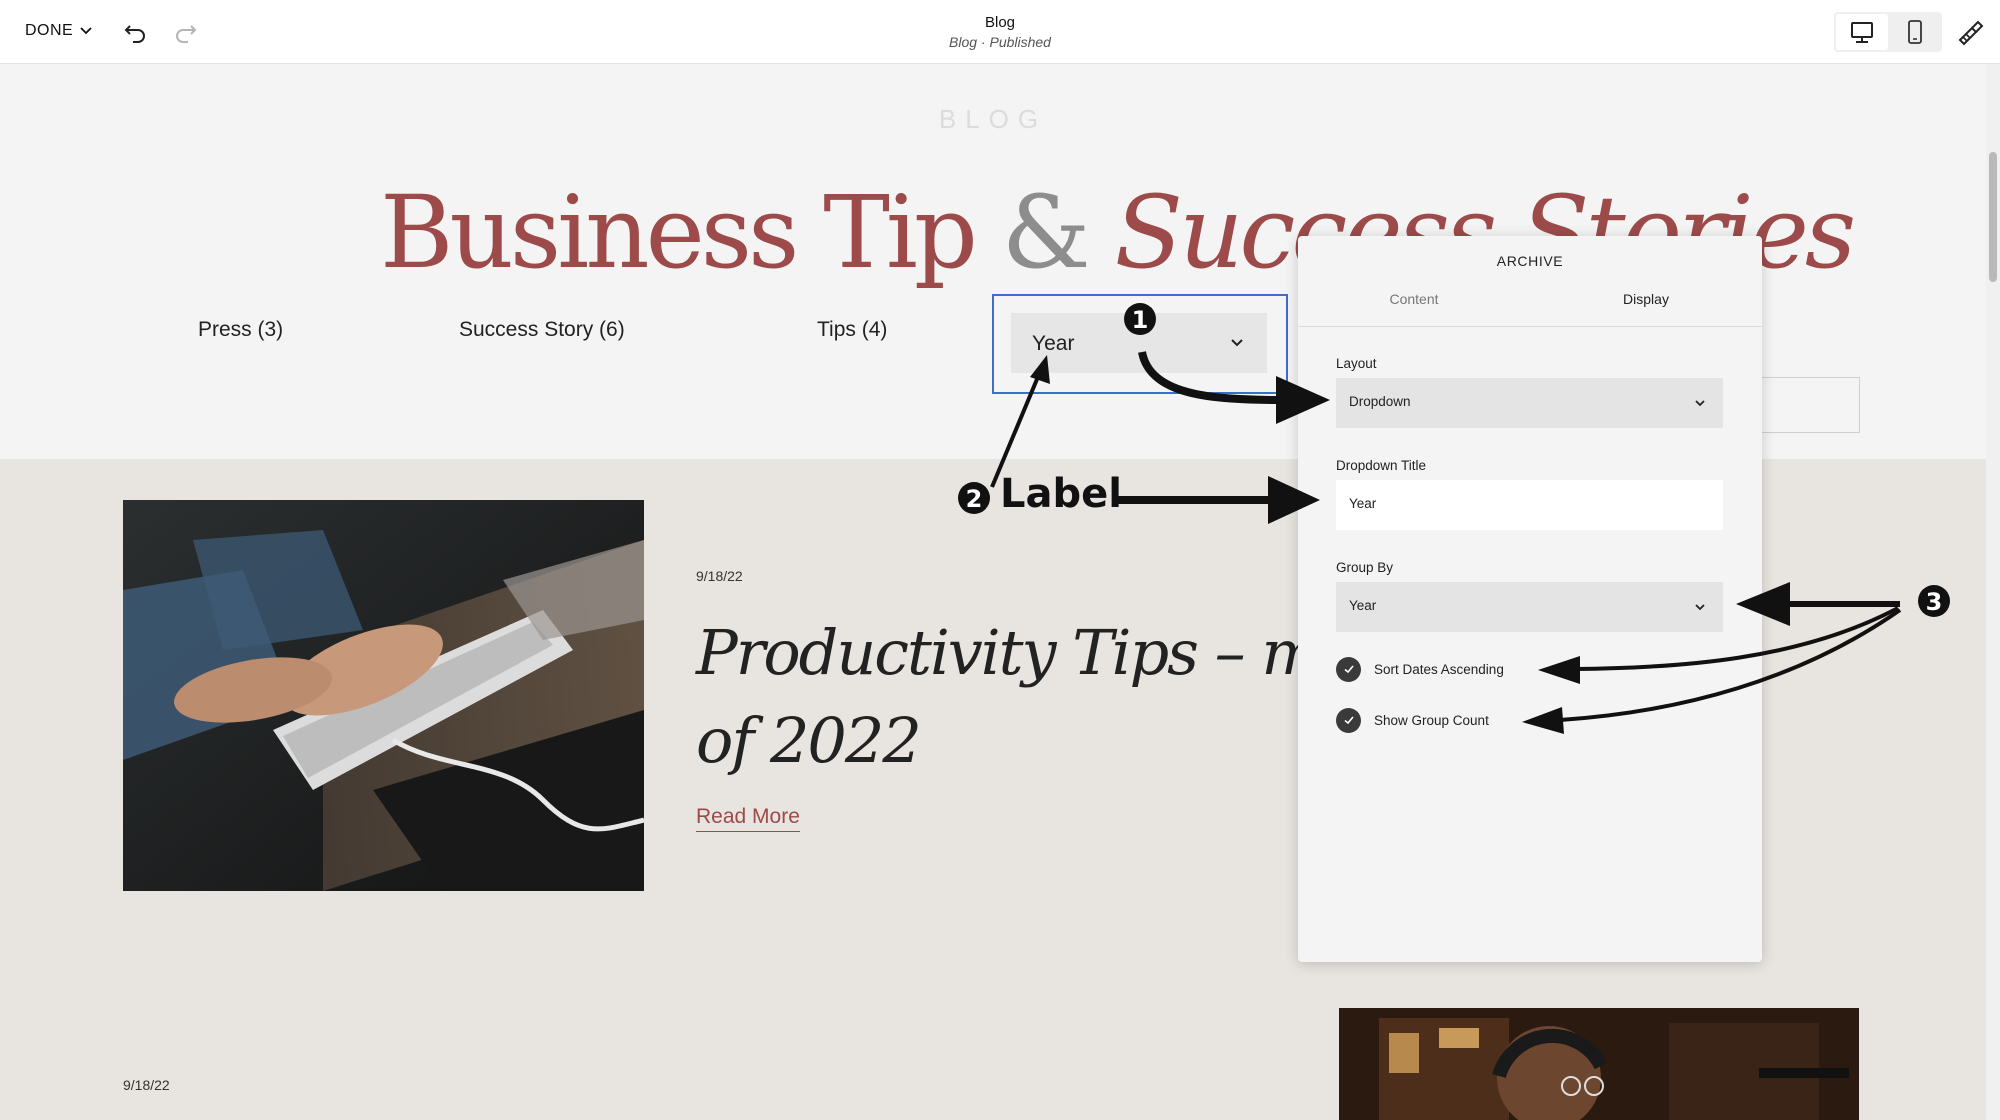  I want to click on style-brush-icon, so click(1968, 32).